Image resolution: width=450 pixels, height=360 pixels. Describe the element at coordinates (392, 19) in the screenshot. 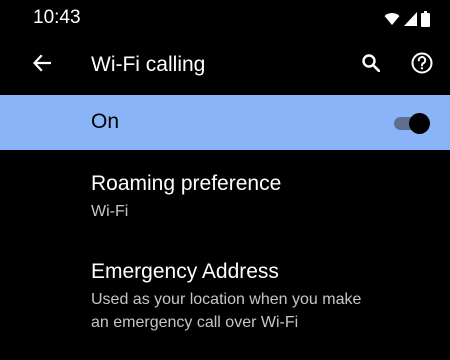

I see `wifi-icon` at that location.